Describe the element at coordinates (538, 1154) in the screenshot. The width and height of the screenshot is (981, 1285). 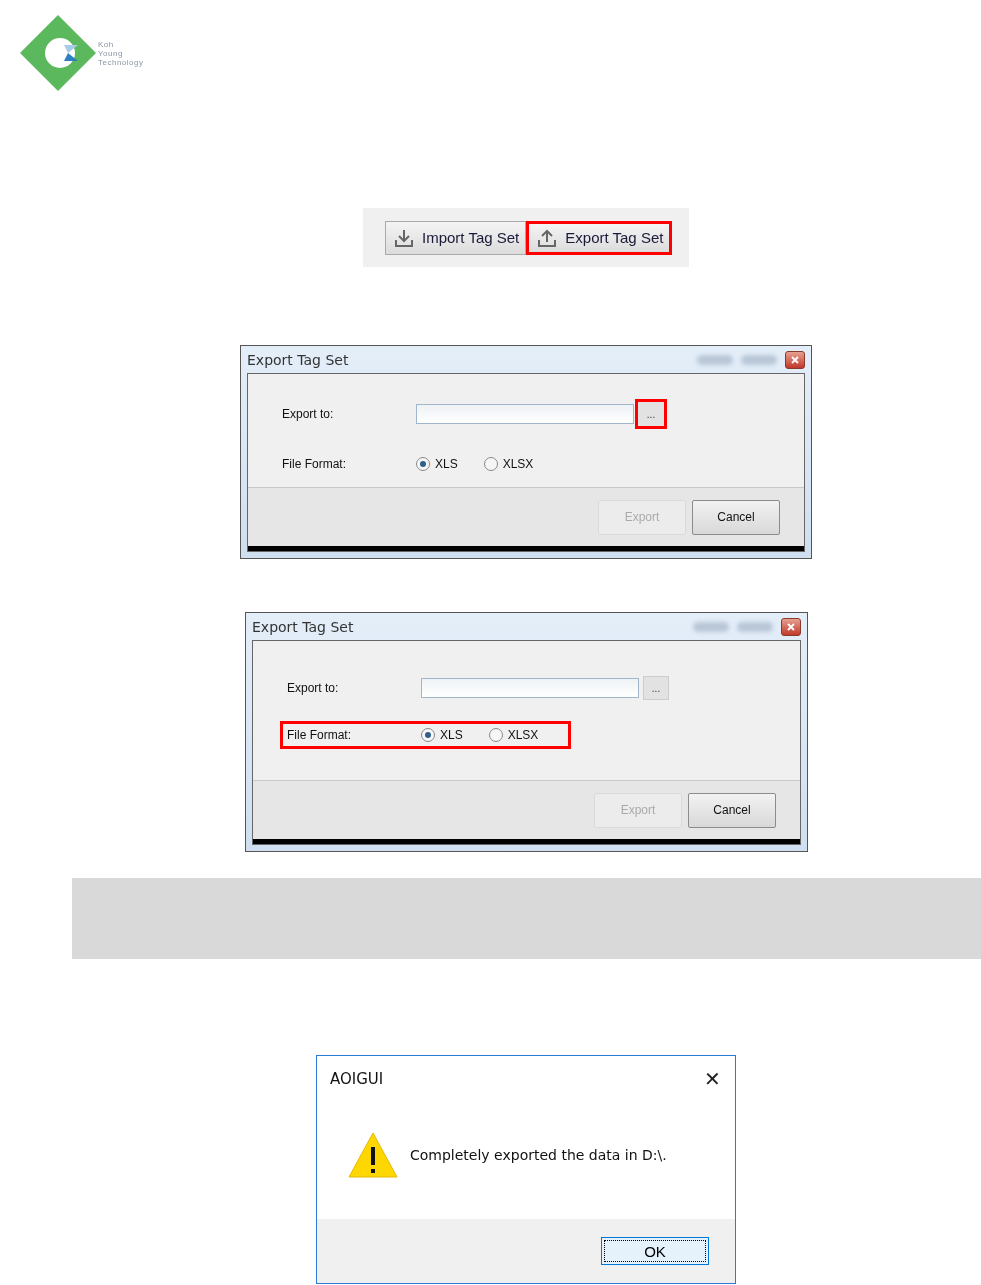
I see `message-text: Completely exported the data in D:\.` at that location.